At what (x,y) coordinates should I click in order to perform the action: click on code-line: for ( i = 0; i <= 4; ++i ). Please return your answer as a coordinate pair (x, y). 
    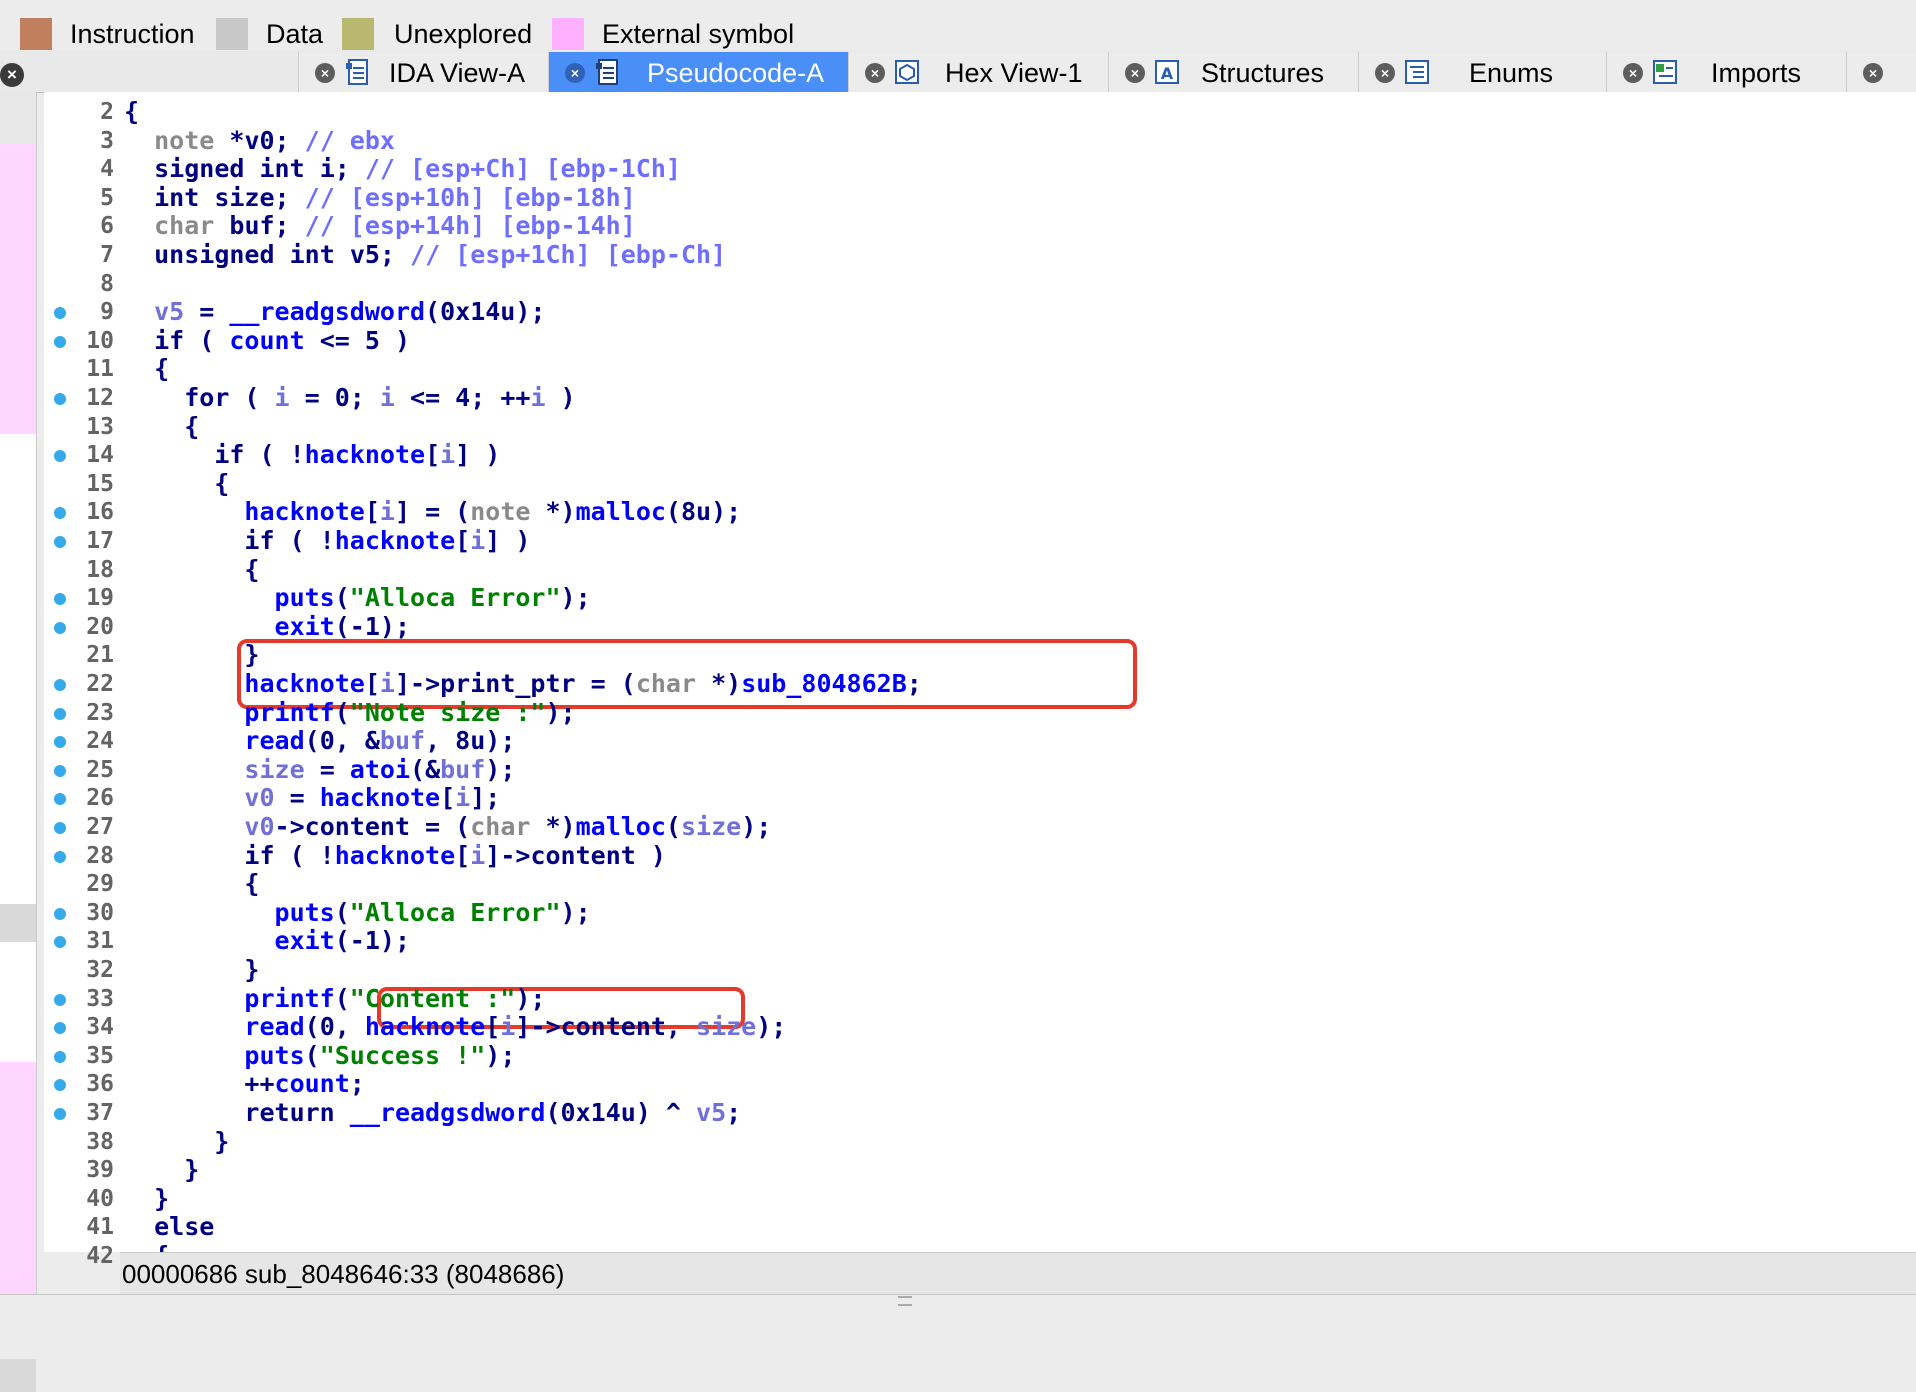
    Looking at the image, I should click on (349, 398).